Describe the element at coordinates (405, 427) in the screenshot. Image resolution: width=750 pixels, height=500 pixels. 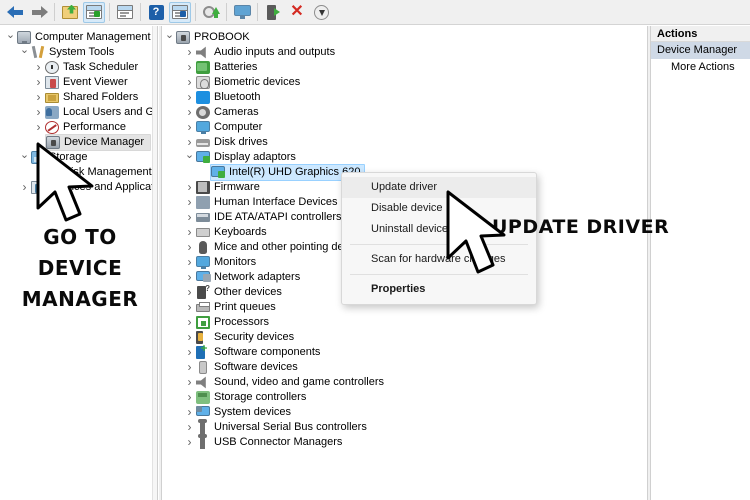
I see `device-tree-item-25: Universal Serial Bus controllers` at that location.